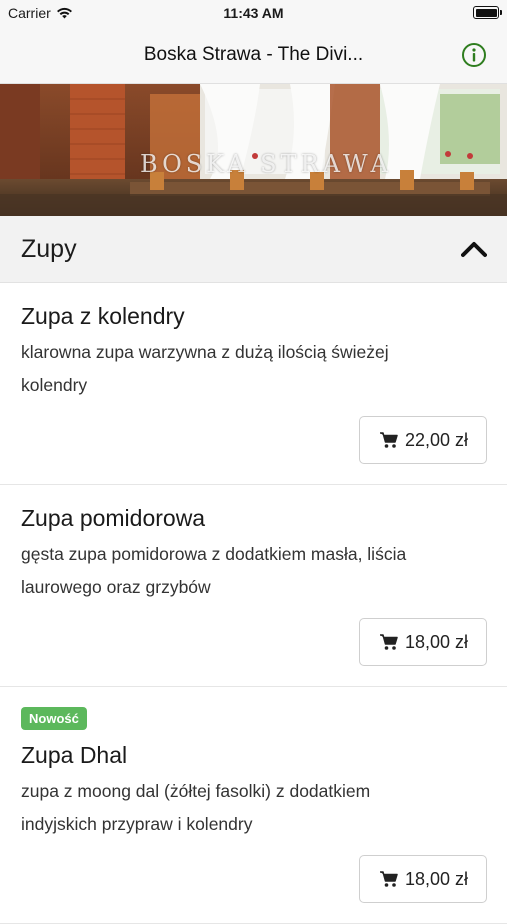  What do you see at coordinates (103, 316) in the screenshot?
I see `item-name: Zupa z kolendry` at bounding box center [103, 316].